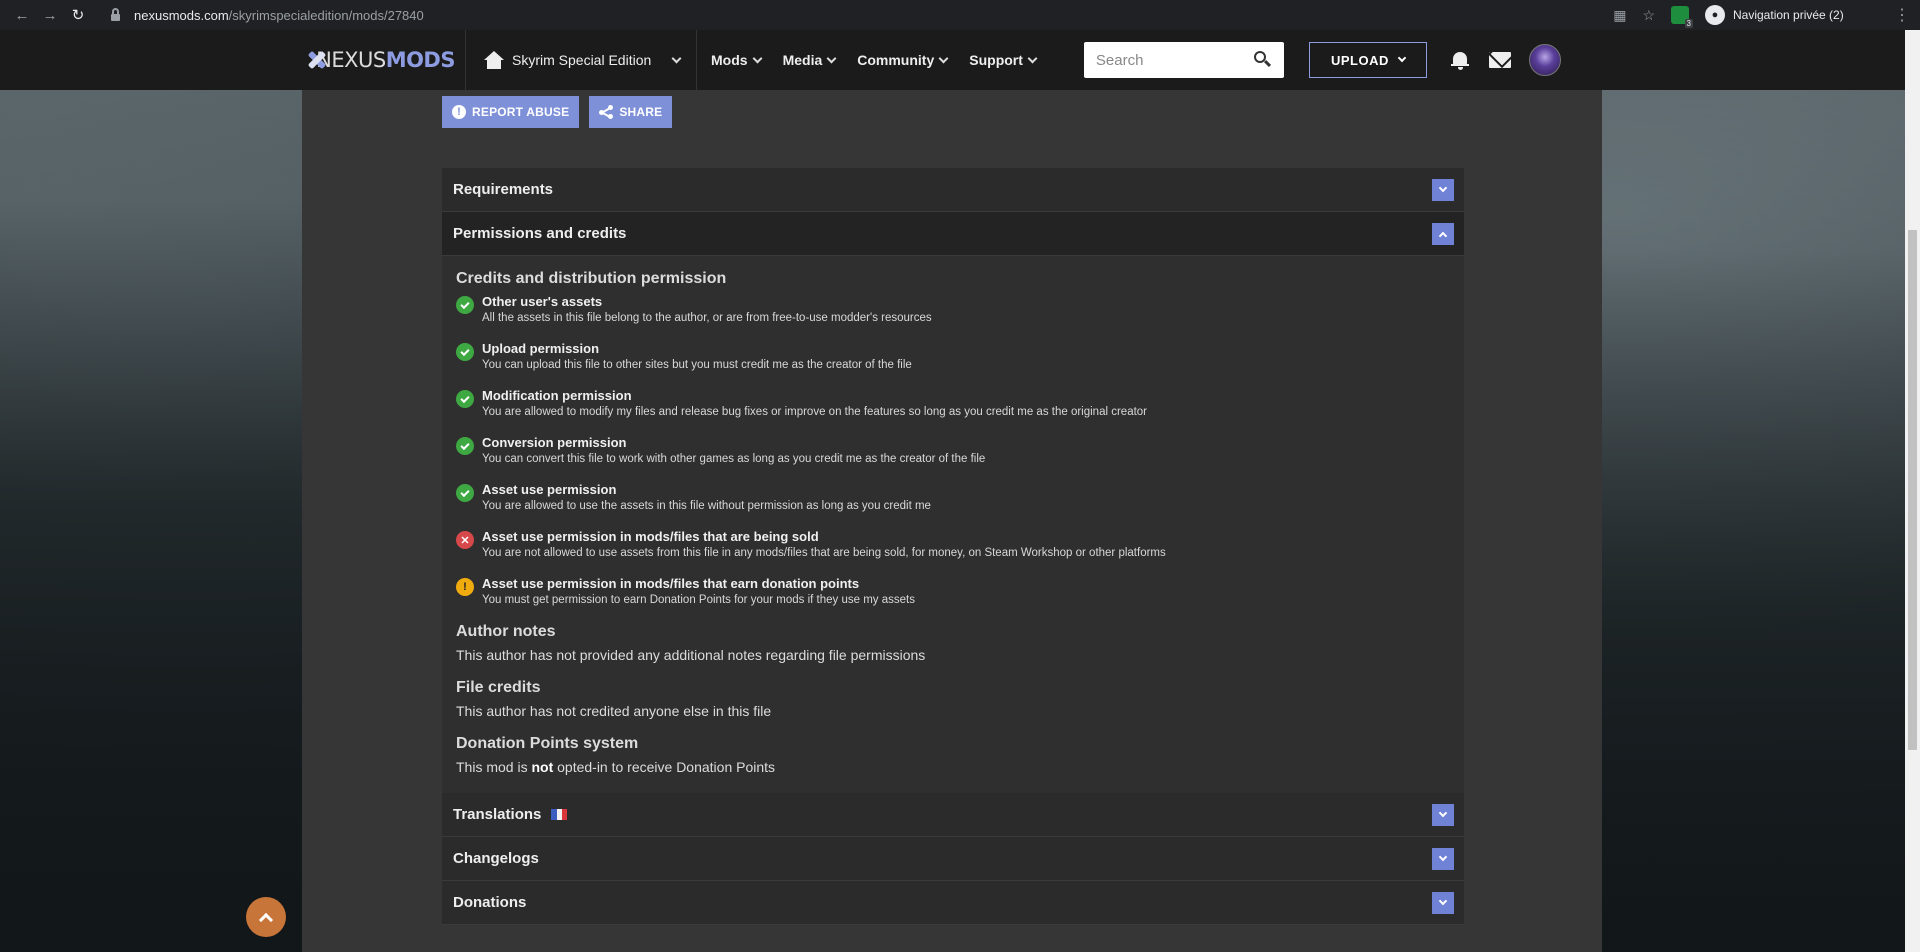 This screenshot has height=952, width=1920. What do you see at coordinates (1902, 15) in the screenshot?
I see `browser-menu-icon: ⋮` at bounding box center [1902, 15].